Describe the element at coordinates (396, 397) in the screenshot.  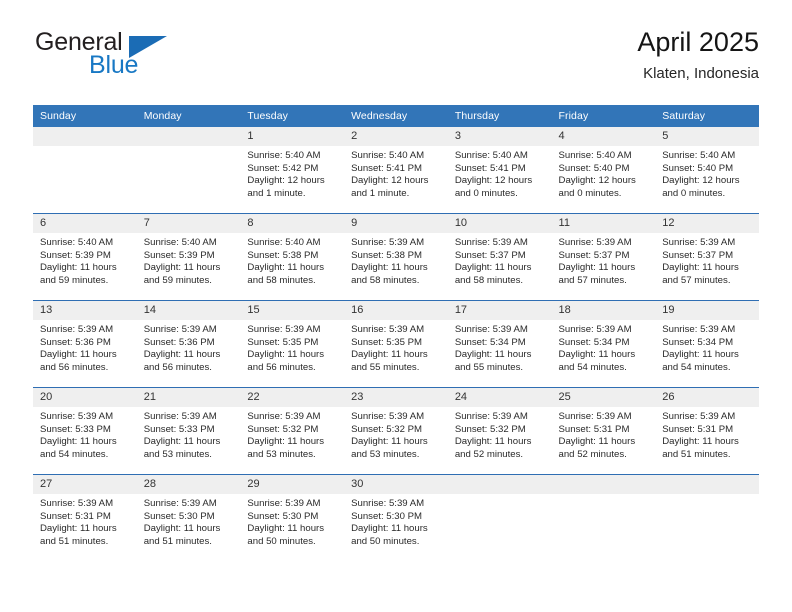
I see `day-number: 23` at that location.